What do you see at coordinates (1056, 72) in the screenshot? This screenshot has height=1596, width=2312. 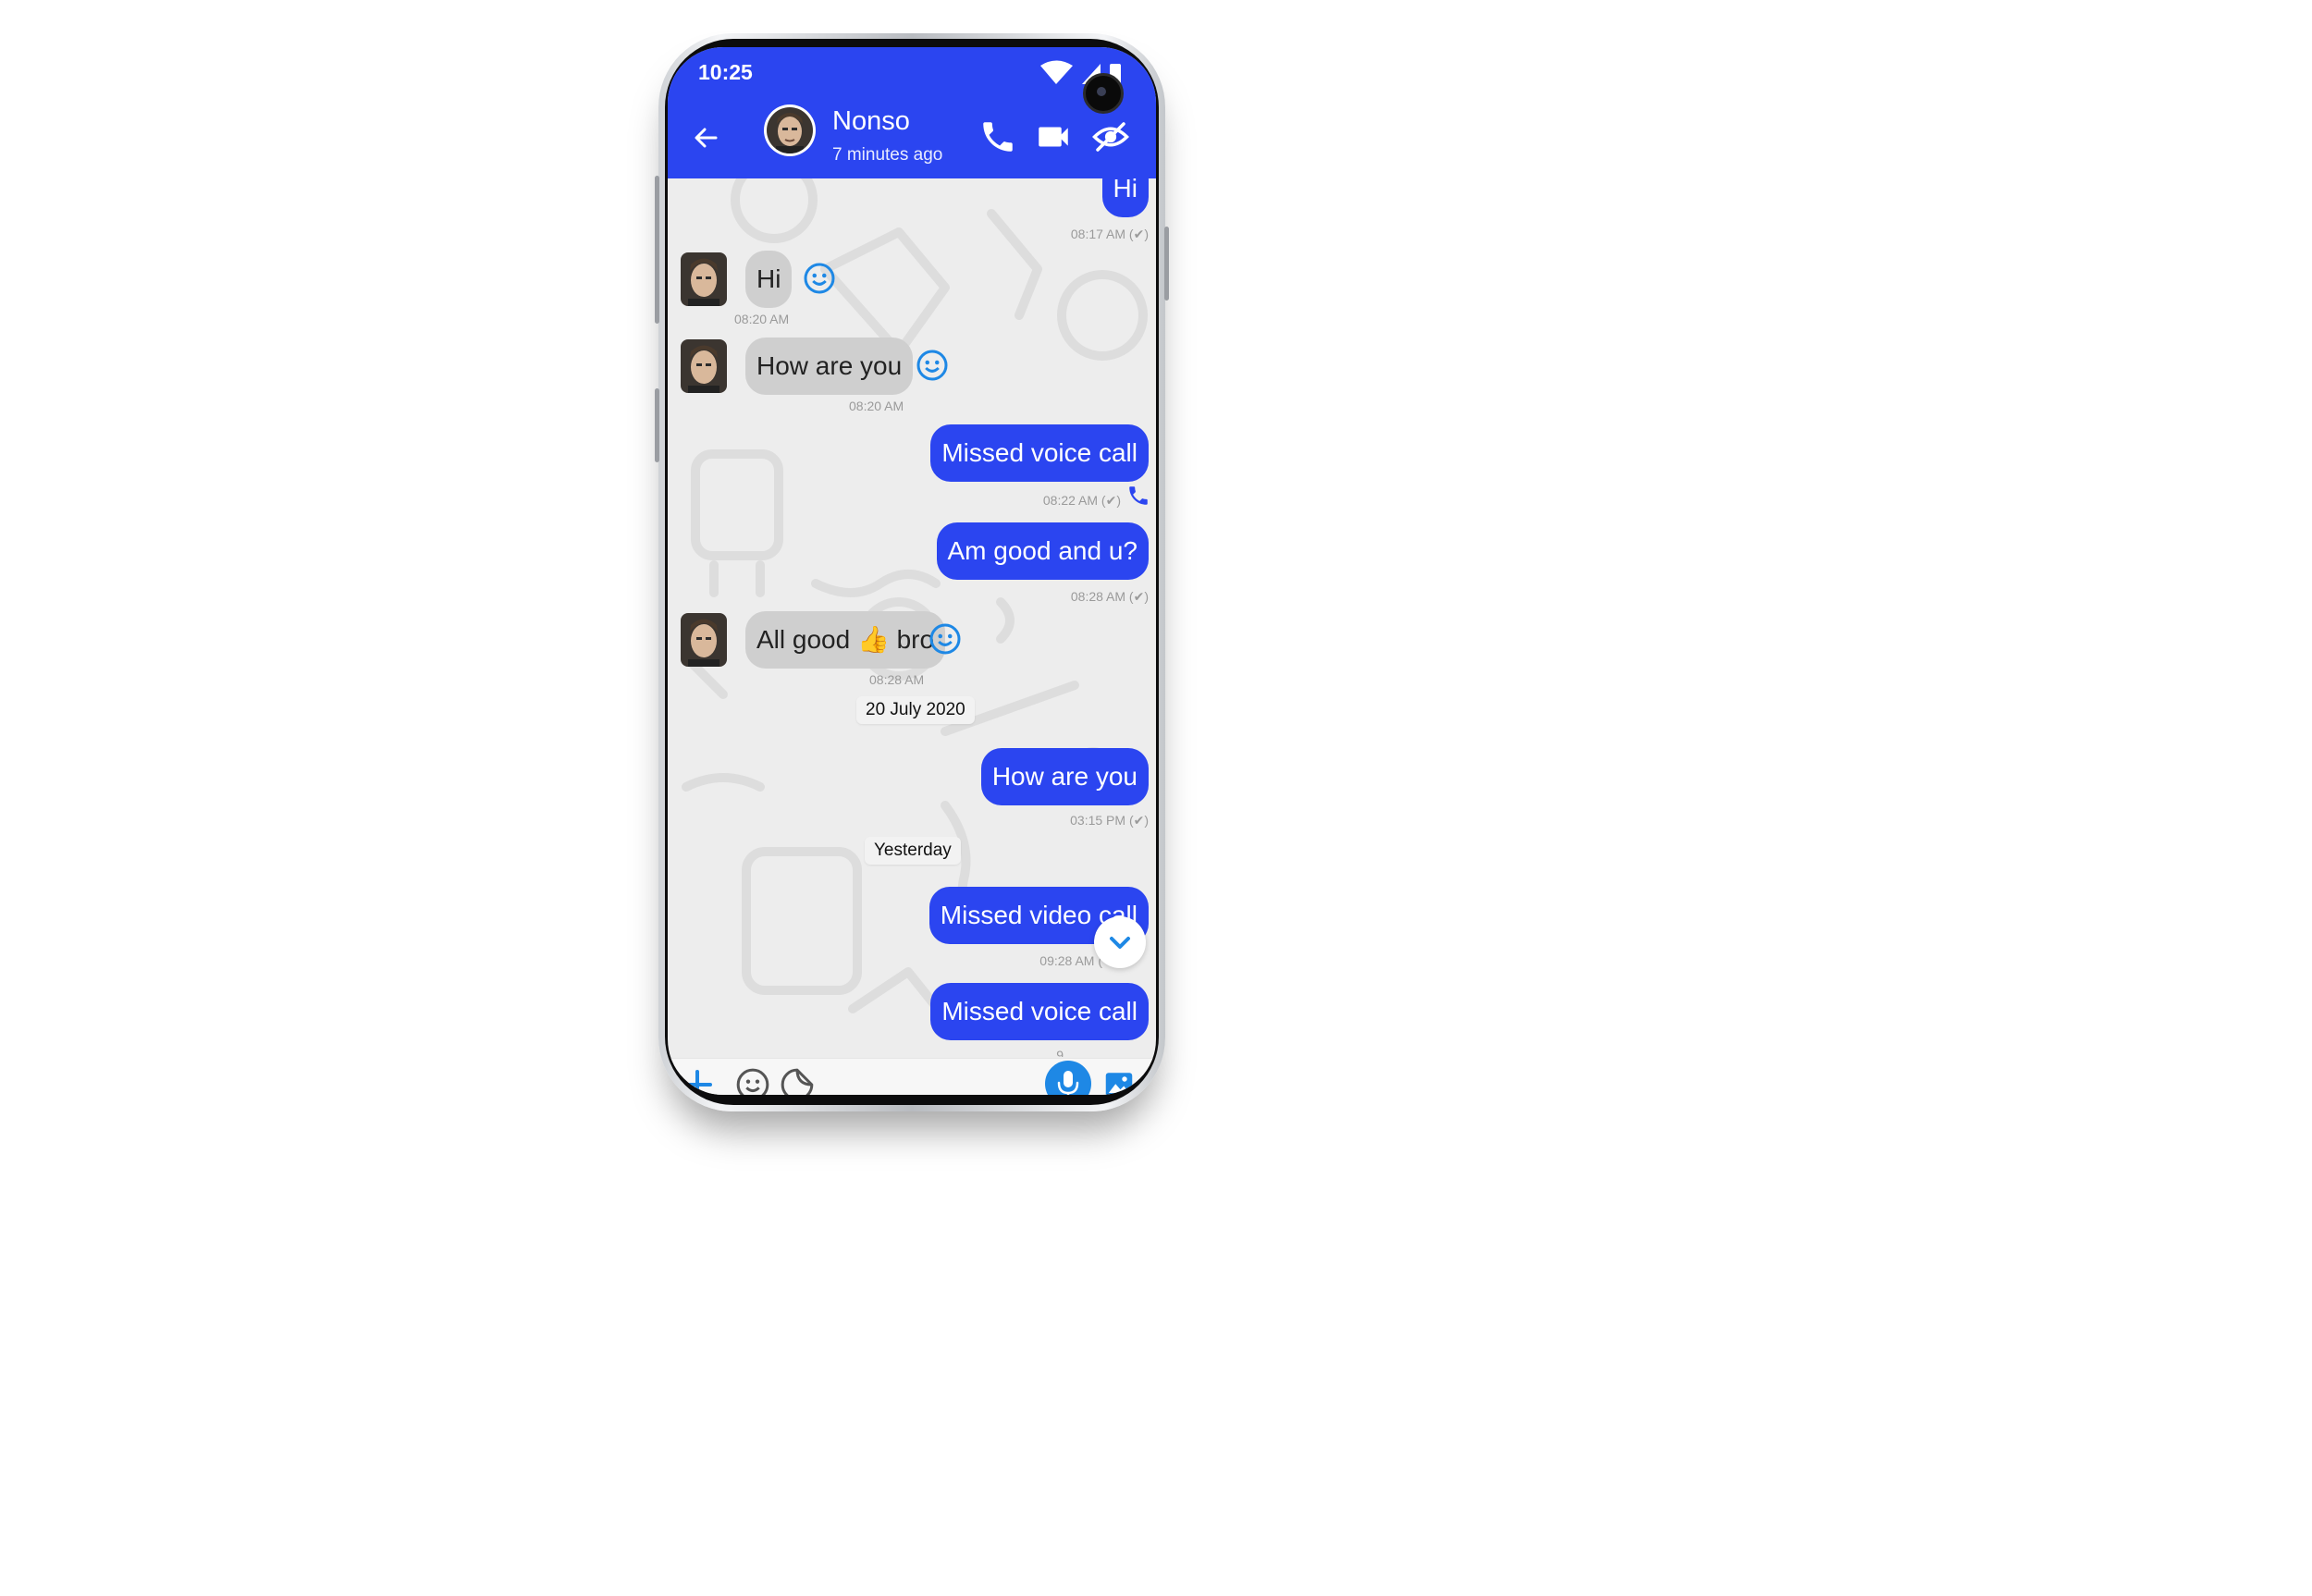 I see `wifi-icon` at bounding box center [1056, 72].